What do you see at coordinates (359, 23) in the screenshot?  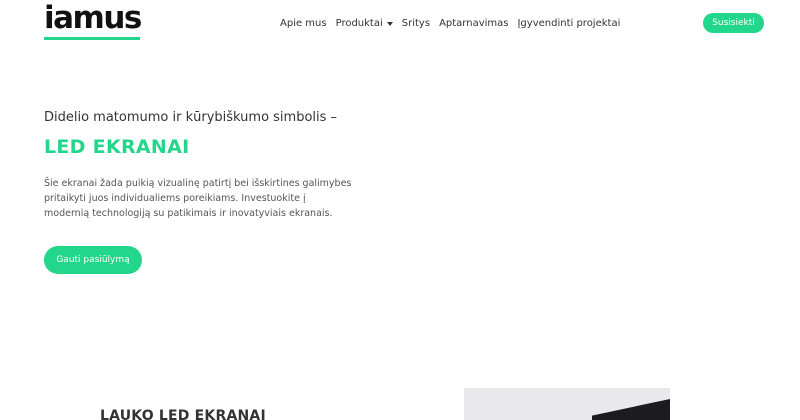 I see `nav-item-label: Produktai` at bounding box center [359, 23].